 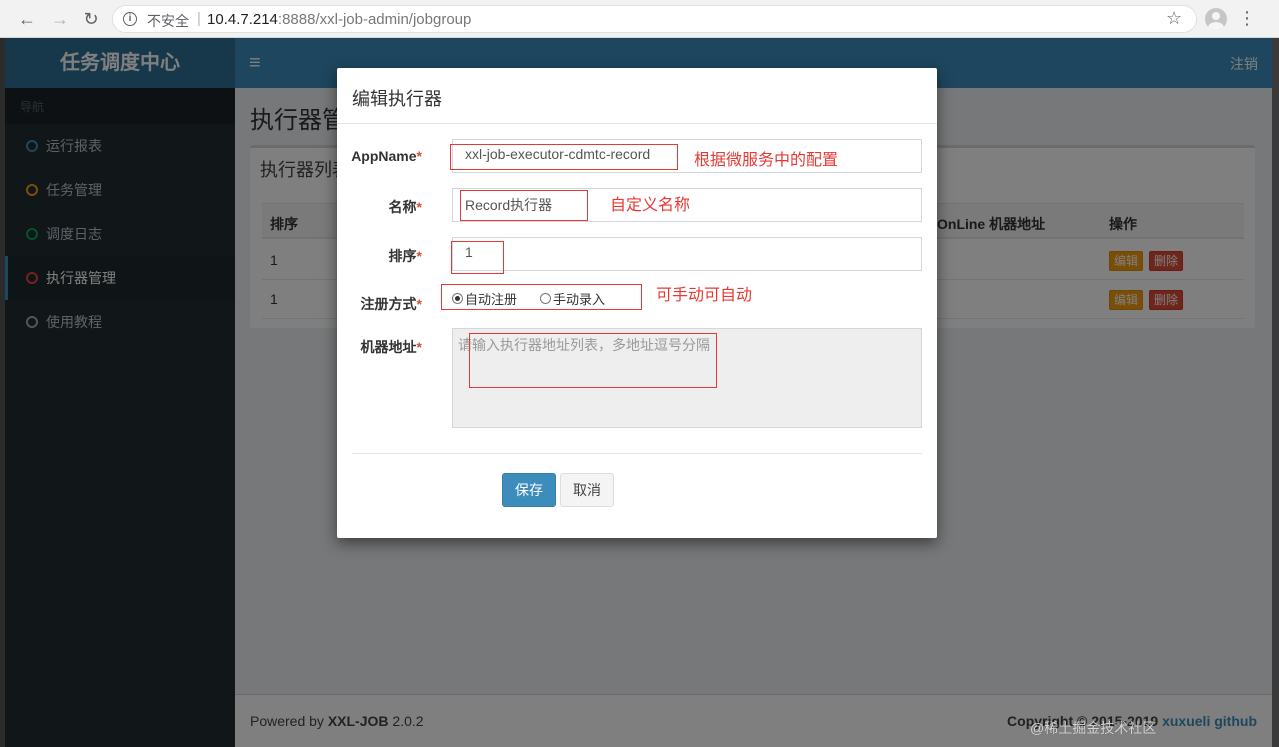 What do you see at coordinates (27, 19) in the screenshot?
I see `back-arrow-icon: ←` at bounding box center [27, 19].